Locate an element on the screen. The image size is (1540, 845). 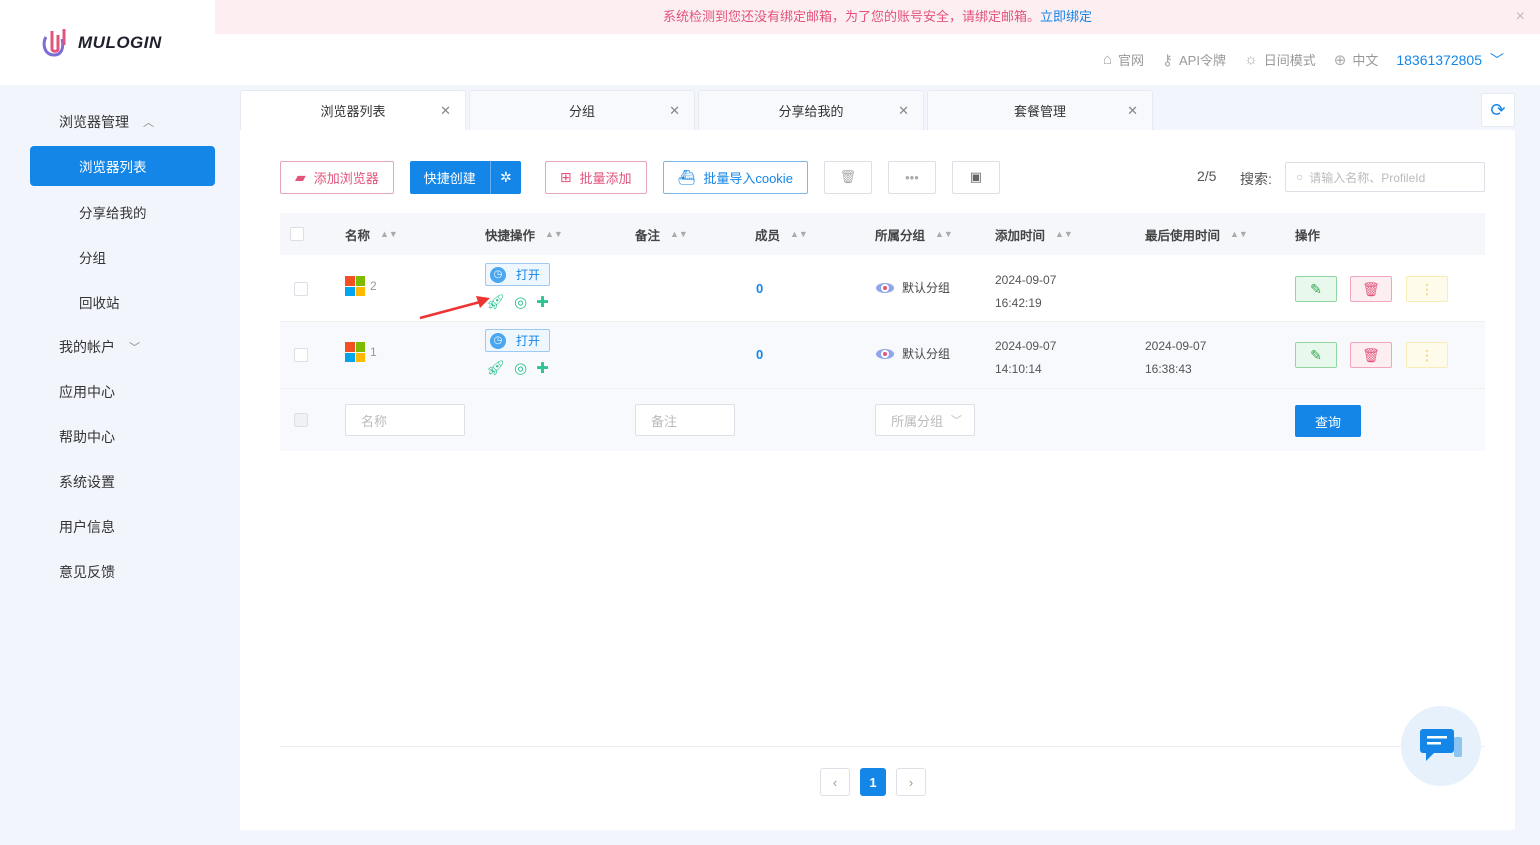
trash-icon: 🗑 is located at coordinates (1371, 288).